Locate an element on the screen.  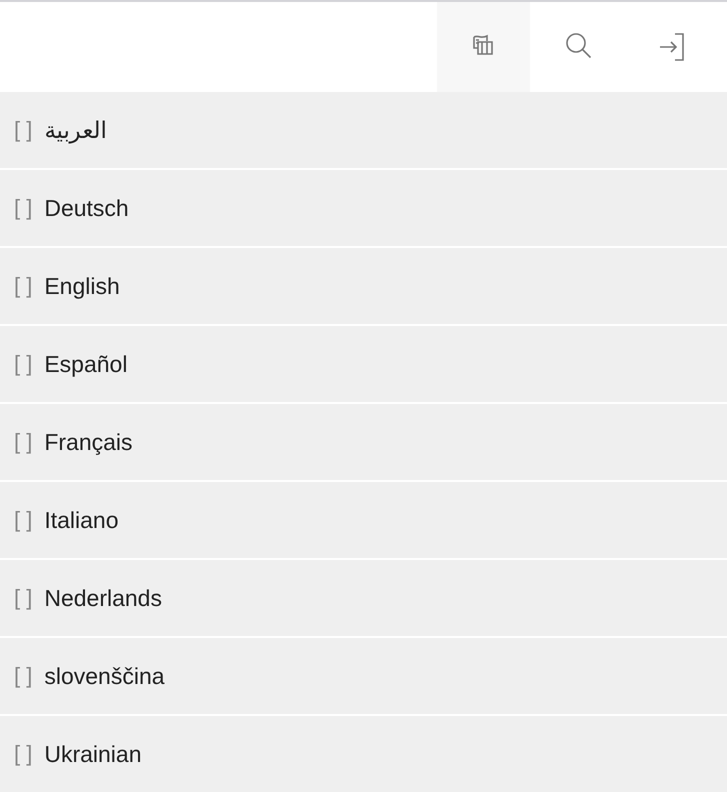
language-label: Nederlands is located at coordinates (103, 598).